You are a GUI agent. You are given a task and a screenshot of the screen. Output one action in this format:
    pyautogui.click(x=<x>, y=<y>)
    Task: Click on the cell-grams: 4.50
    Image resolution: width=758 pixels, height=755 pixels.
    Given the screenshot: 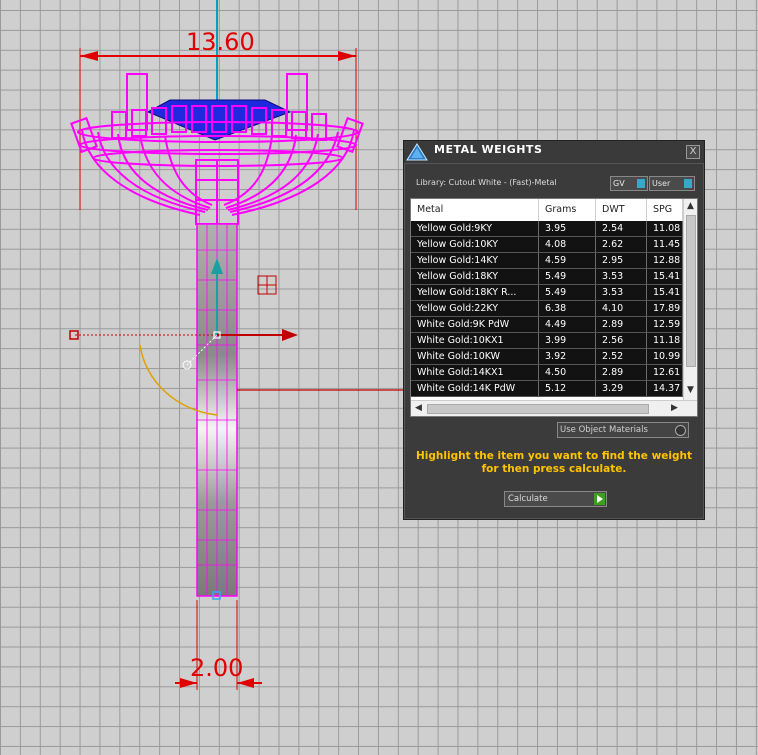 What is the action you would take?
    pyautogui.click(x=567, y=372)
    